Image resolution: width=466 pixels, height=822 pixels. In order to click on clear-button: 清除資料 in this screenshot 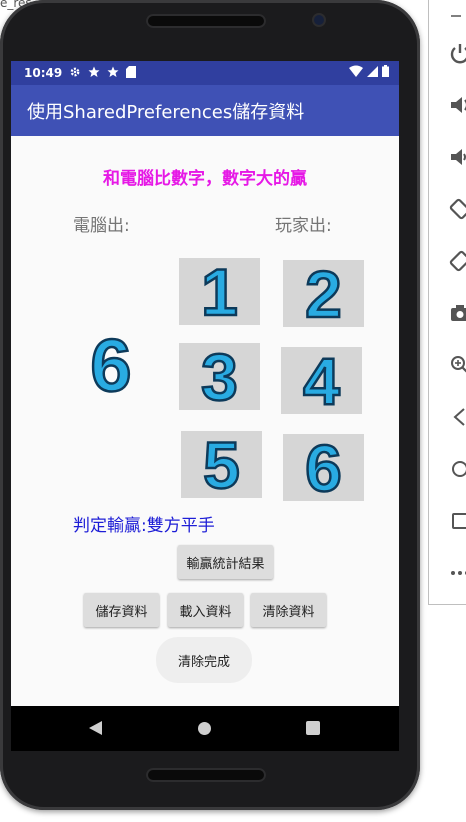, I will do `click(288, 610)`.